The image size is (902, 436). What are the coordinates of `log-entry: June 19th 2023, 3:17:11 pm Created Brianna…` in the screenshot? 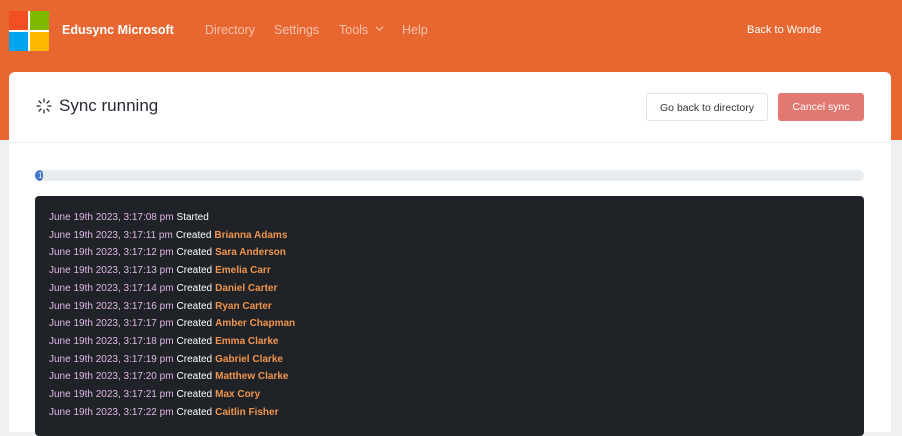 It's located at (168, 236).